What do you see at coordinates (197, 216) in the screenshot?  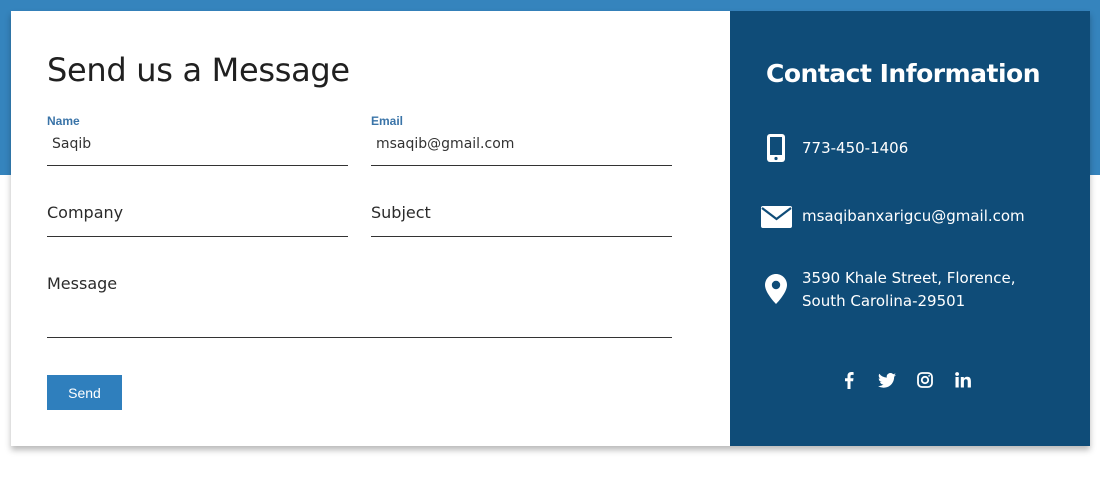 I see `company-field: Company` at bounding box center [197, 216].